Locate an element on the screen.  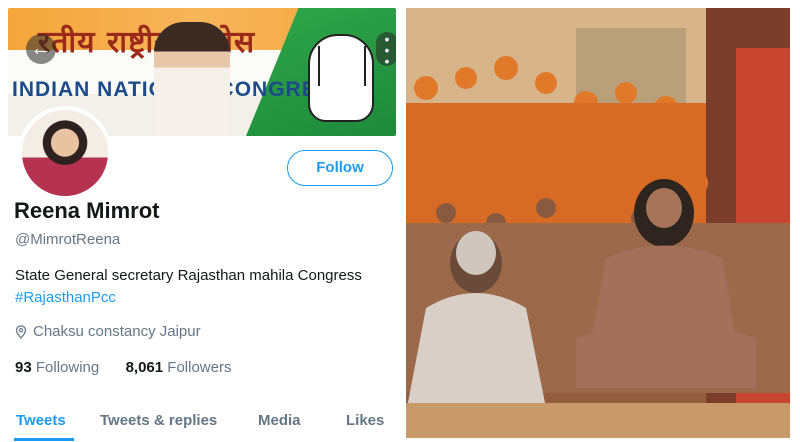
followers-label: Followers is located at coordinates (199, 367).